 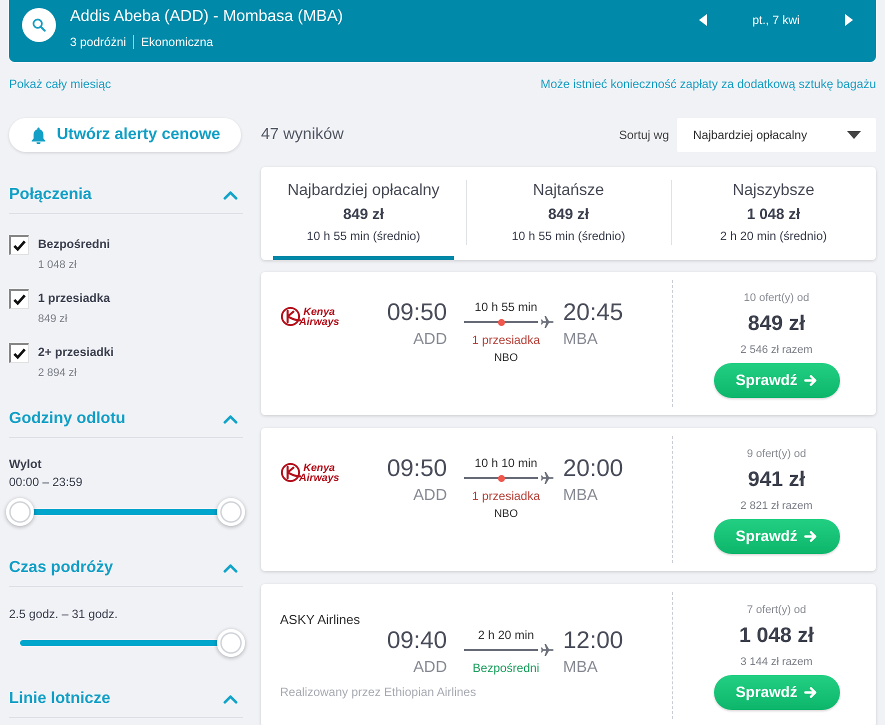 I want to click on sort-tab: Najtańsze 849 zł 10 h 55 min (średnio), so click(x=568, y=213).